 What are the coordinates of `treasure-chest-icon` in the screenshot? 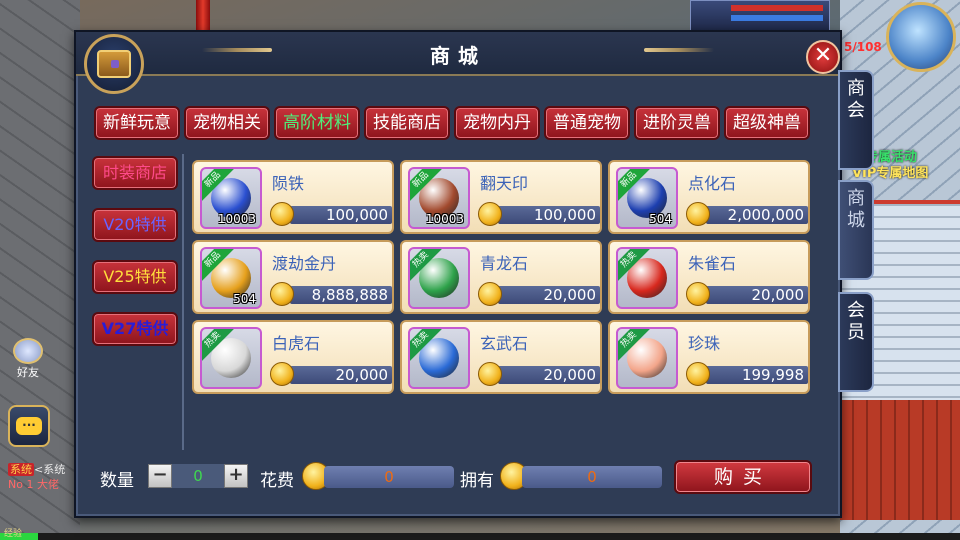 It's located at (114, 64).